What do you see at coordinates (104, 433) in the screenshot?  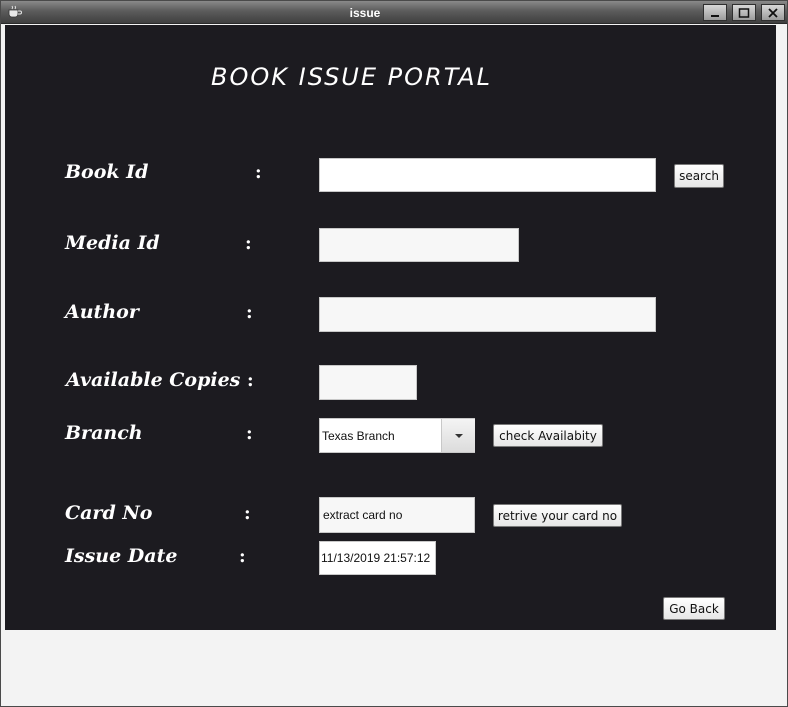 I see `branch-label: Branch` at bounding box center [104, 433].